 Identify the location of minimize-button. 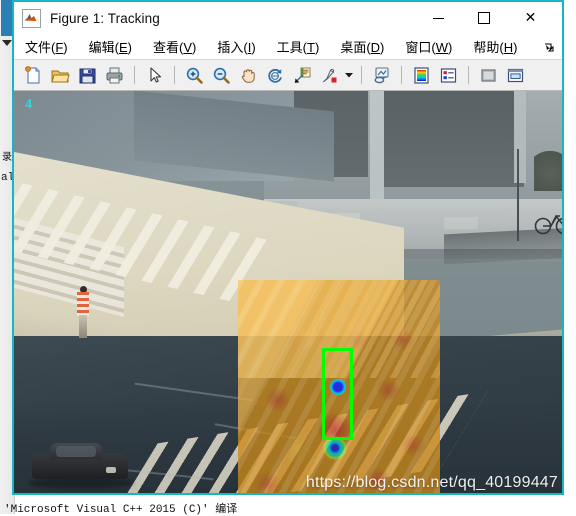
(438, 18).